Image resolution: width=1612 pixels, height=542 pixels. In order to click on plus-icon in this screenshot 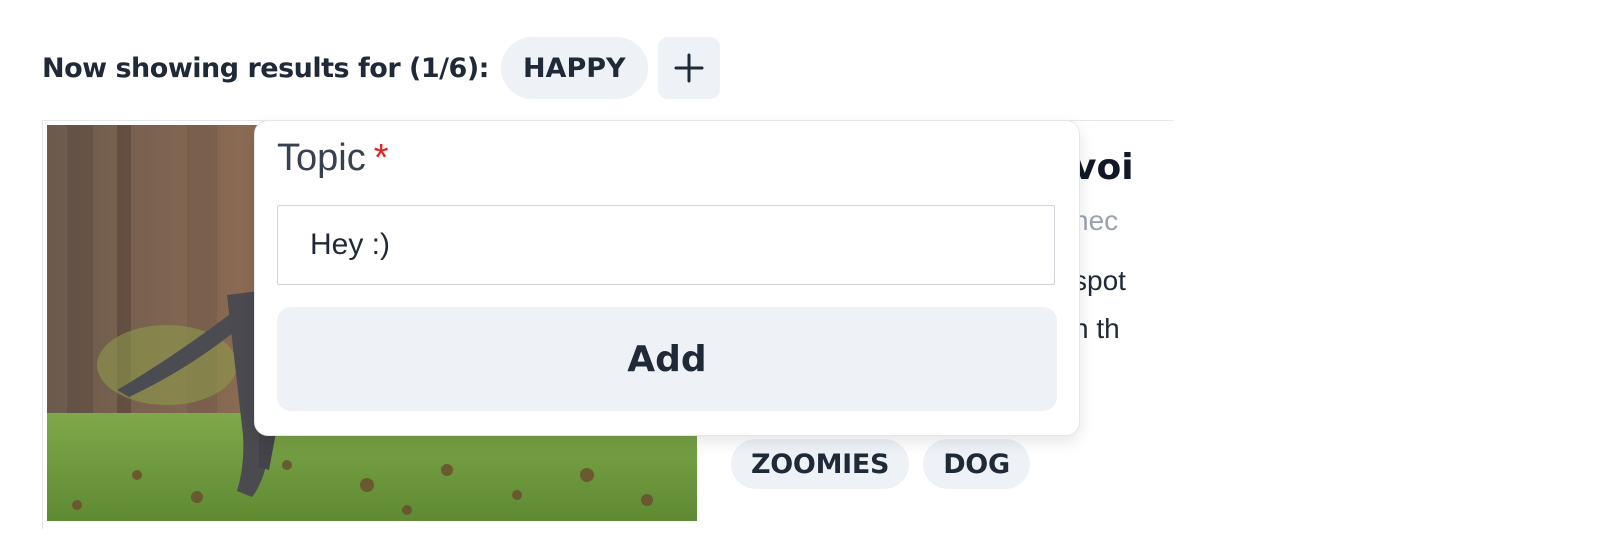, I will do `click(689, 68)`.